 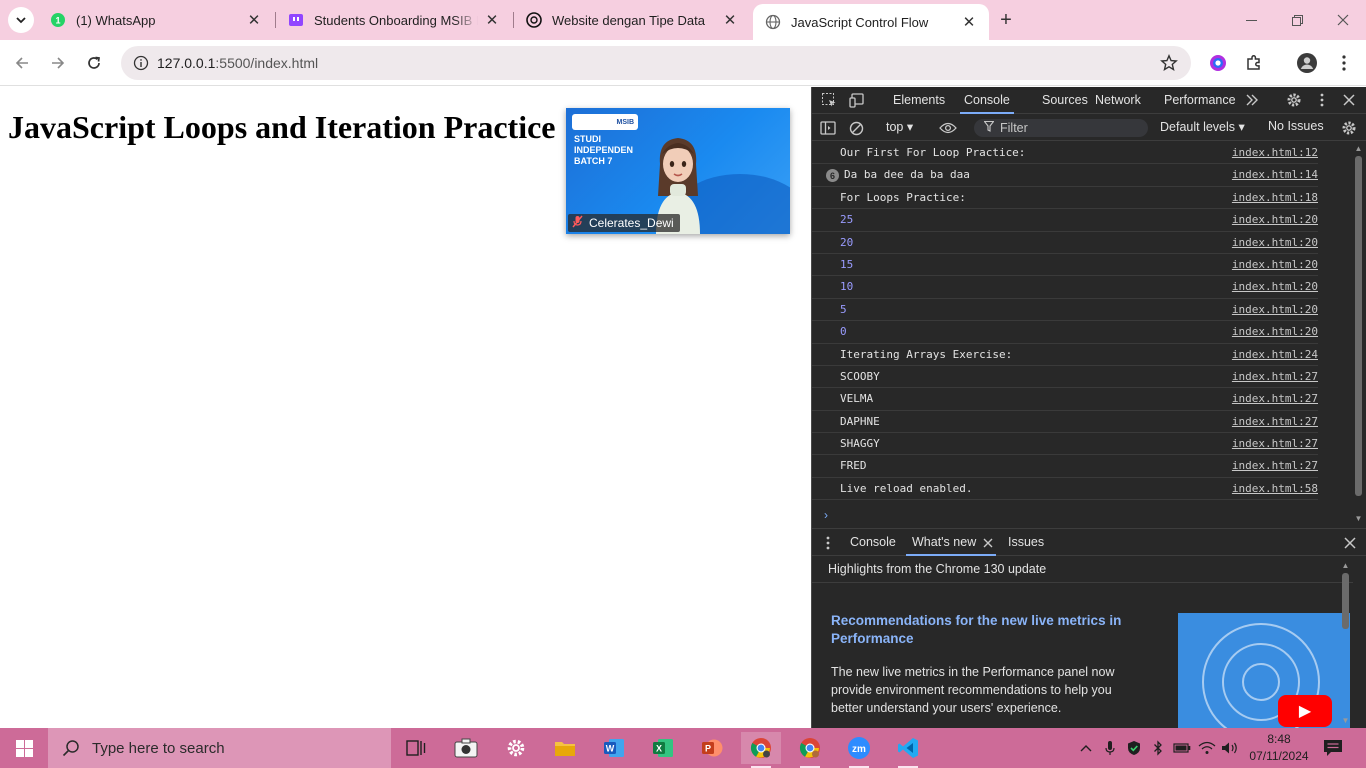 I want to click on drawer-tab-whats-new: What's new, so click(x=951, y=545).